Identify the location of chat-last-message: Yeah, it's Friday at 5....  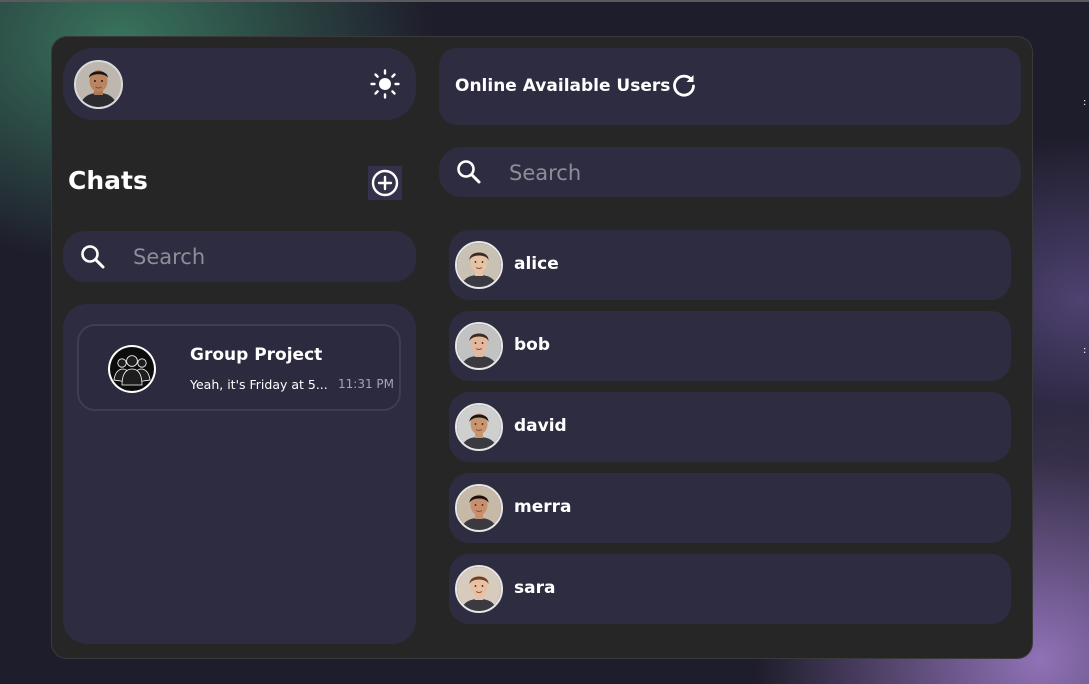
(259, 384).